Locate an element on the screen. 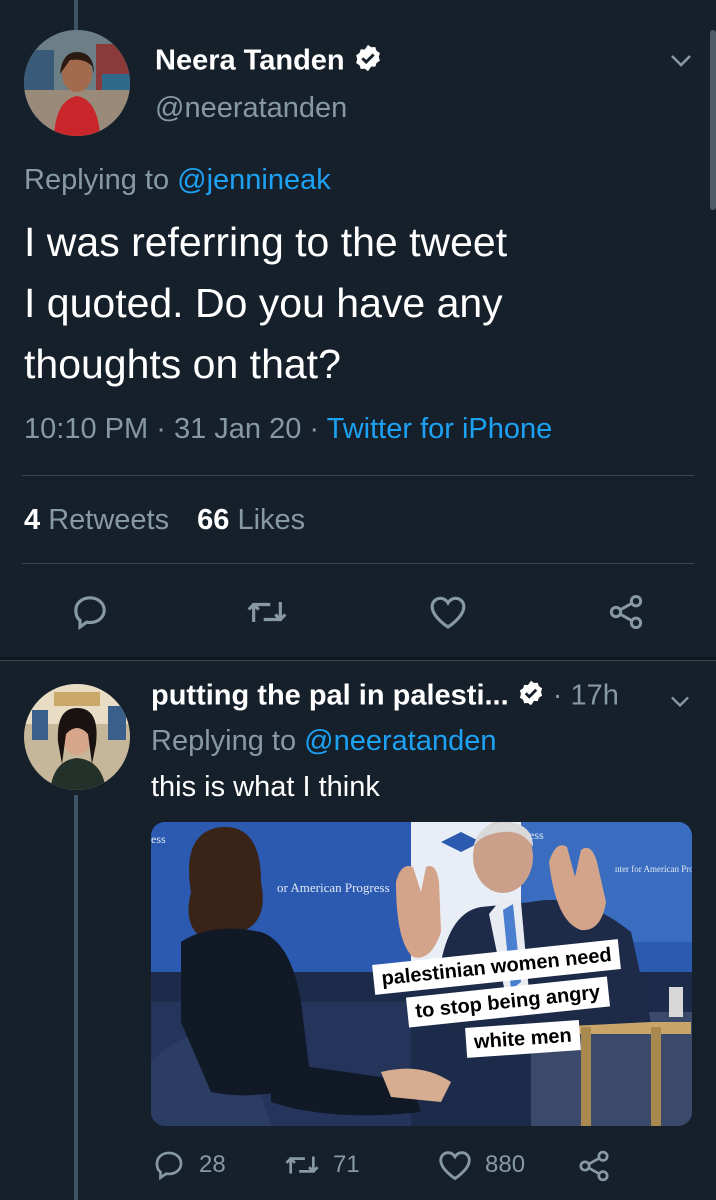 This screenshot has height=1200, width=716. reply-text: this is what I think is located at coordinates (265, 787).